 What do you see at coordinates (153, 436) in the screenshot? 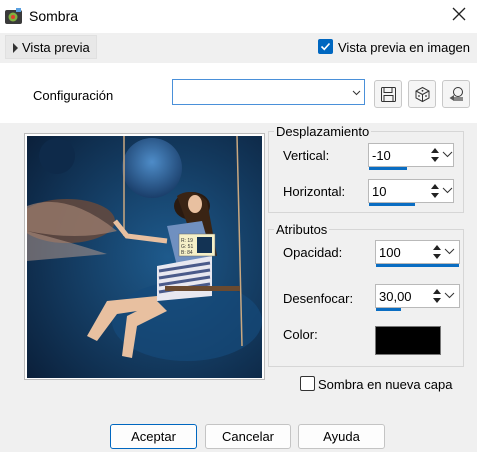
I see `ok-button: Aceptar` at bounding box center [153, 436].